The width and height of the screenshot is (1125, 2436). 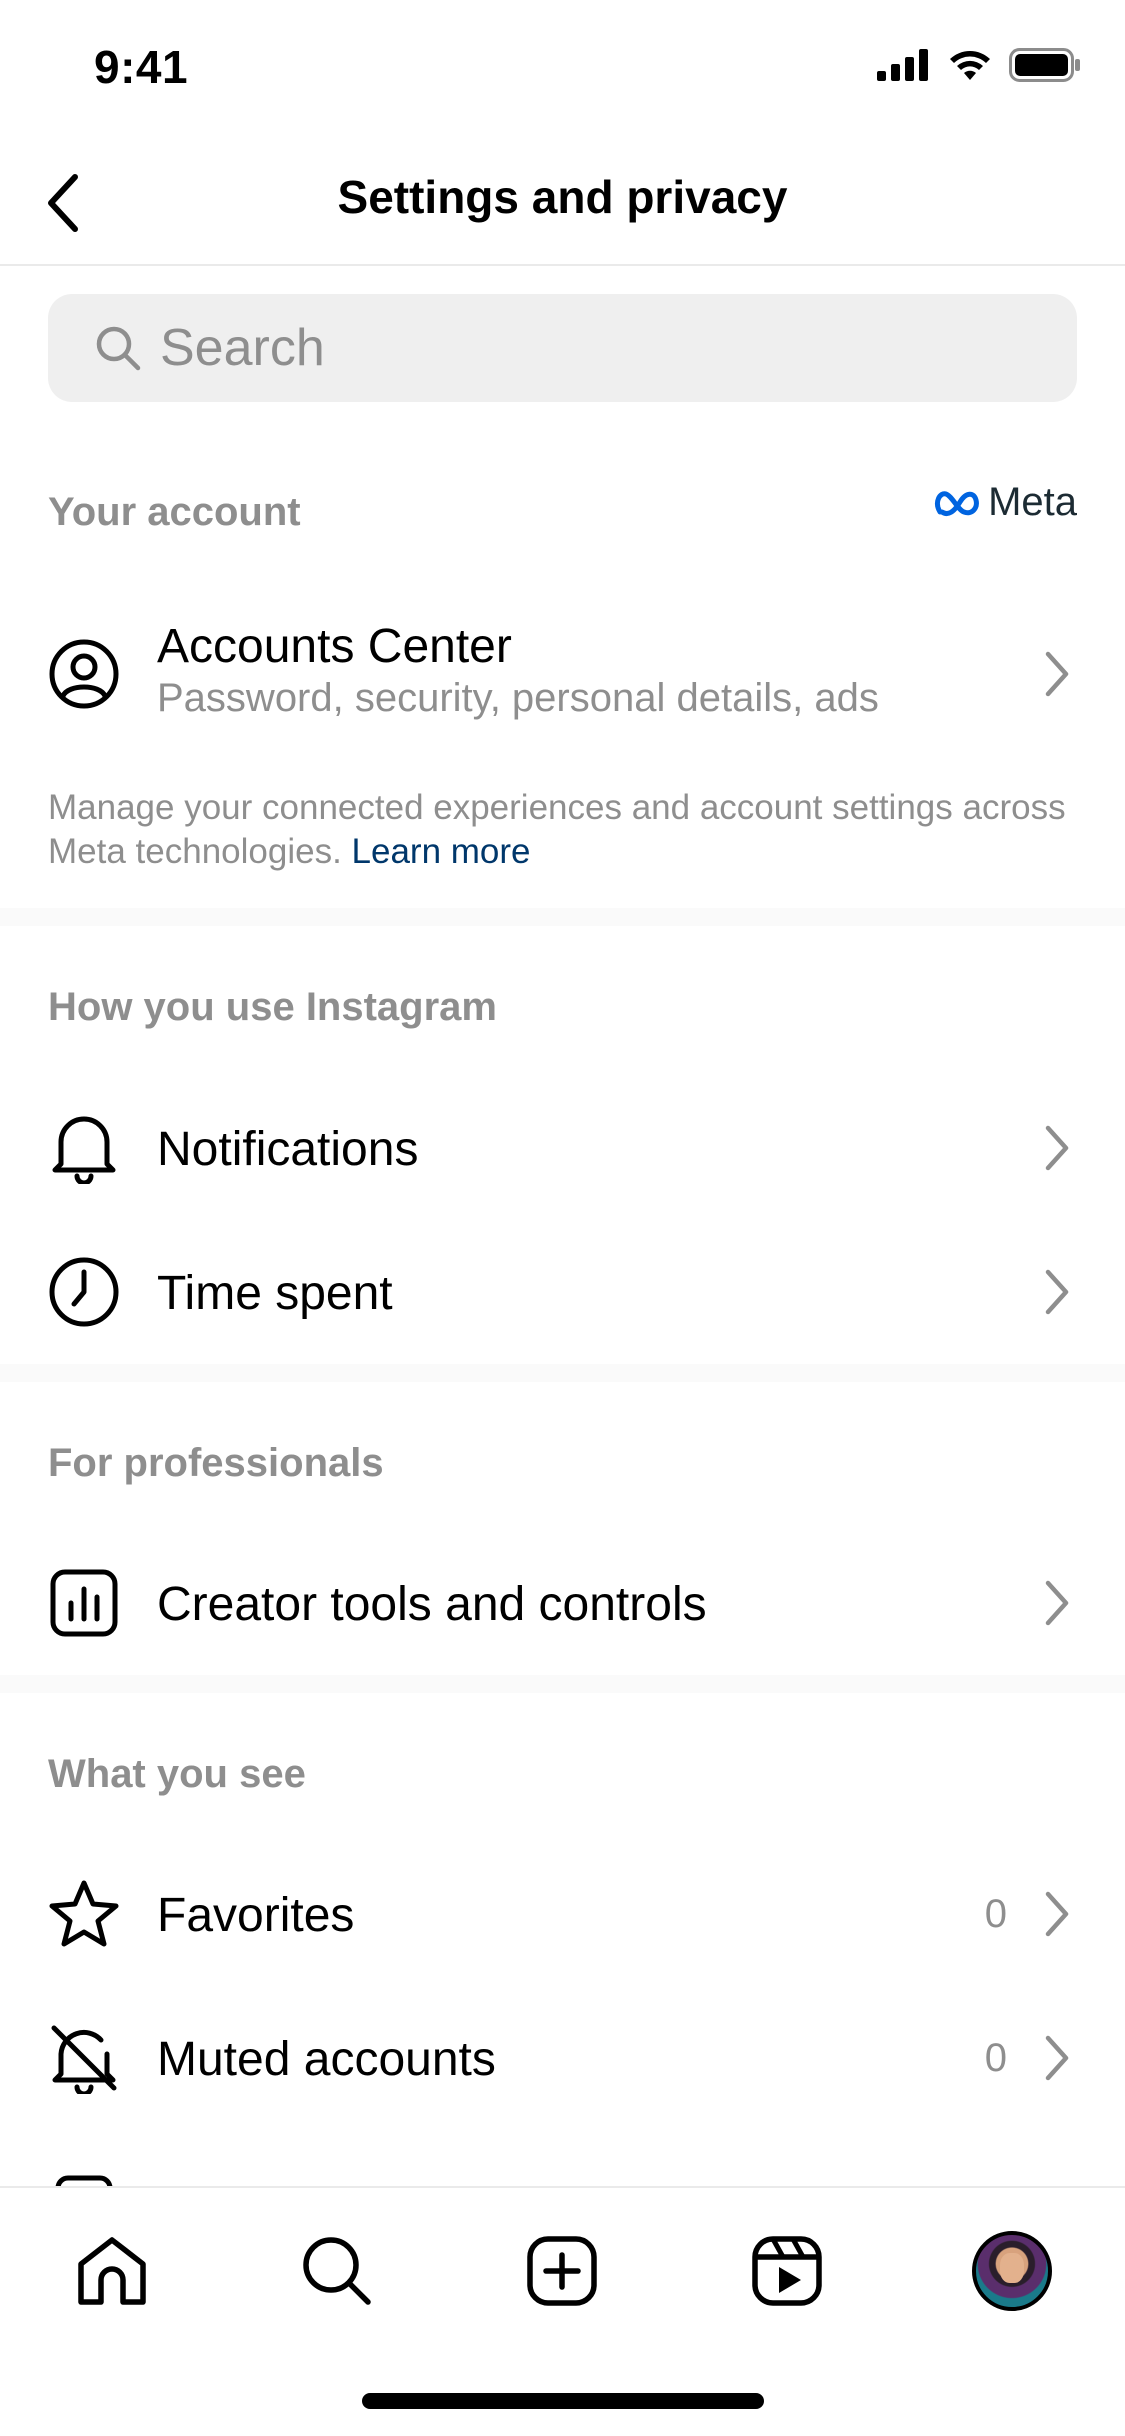 I want to click on favorites-row: Favorites 0, so click(x=562, y=1914).